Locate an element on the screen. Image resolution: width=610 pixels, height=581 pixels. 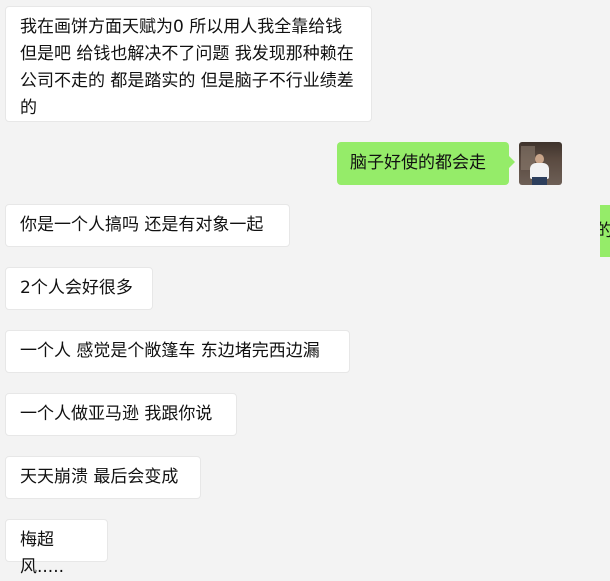
avatar-legs is located at coordinates (539, 181).